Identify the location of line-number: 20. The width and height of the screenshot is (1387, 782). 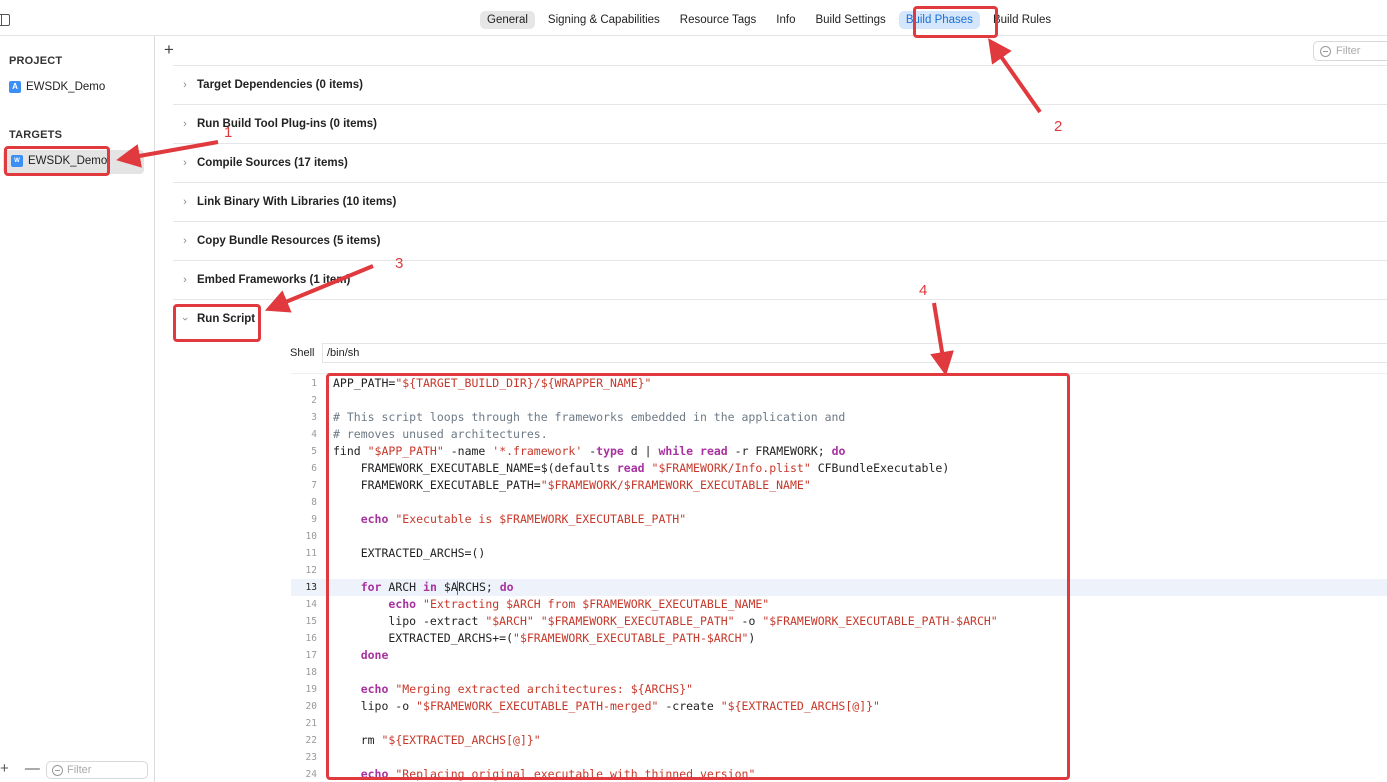
(311, 706).